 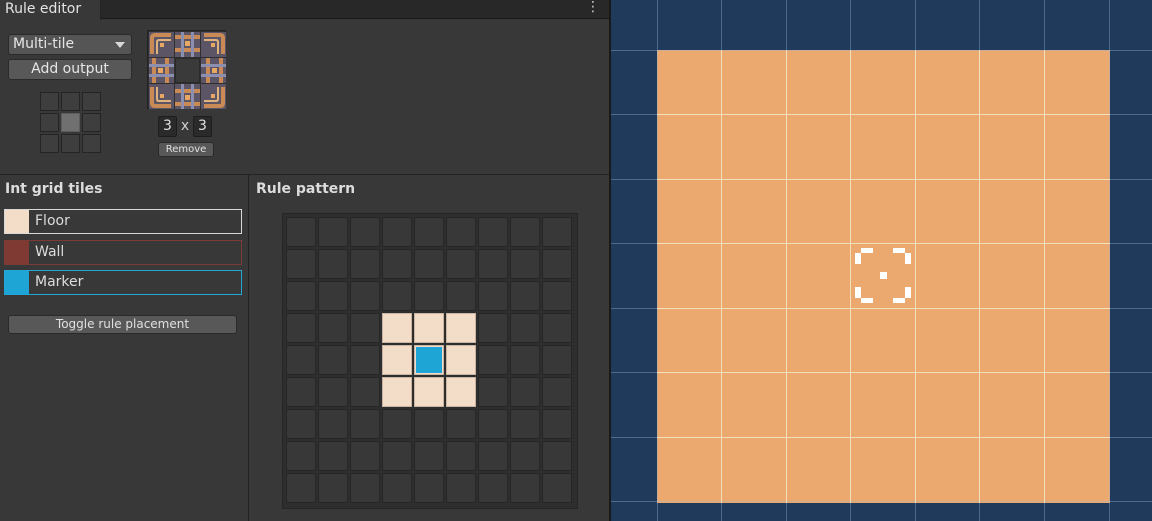 I want to click on rule-cell-marker, so click(x=429, y=360).